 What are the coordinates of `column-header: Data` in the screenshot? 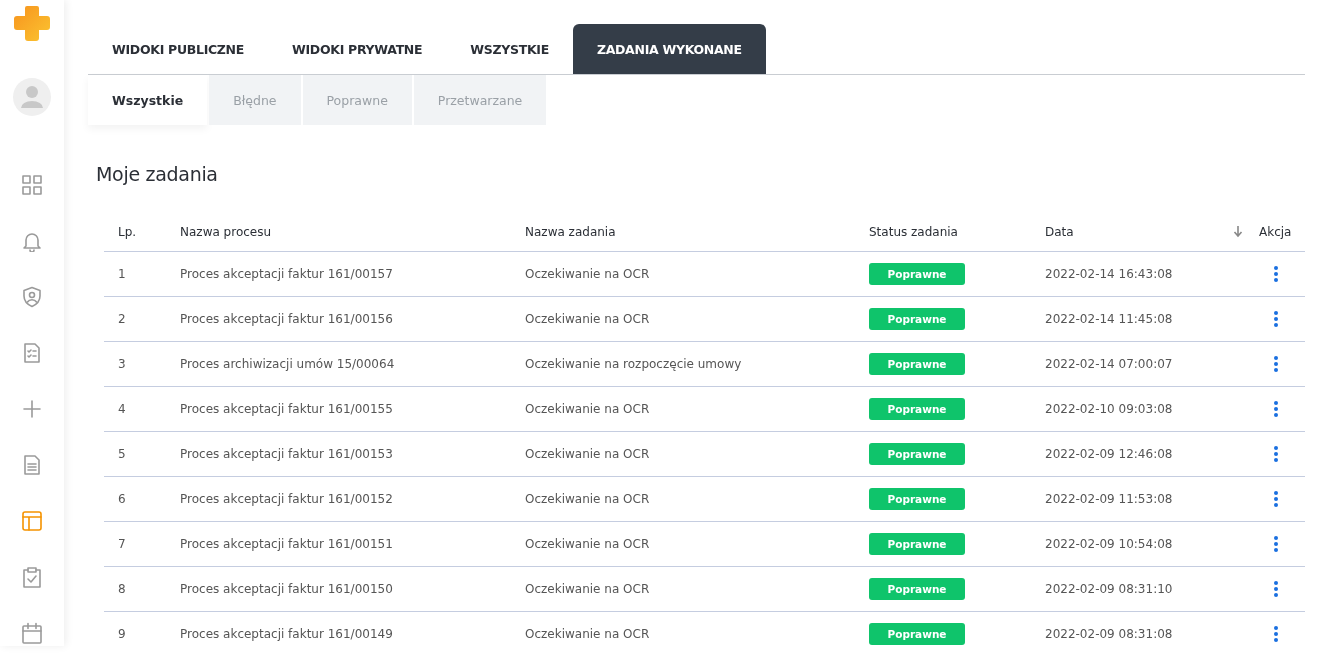 It's located at (1059, 232).